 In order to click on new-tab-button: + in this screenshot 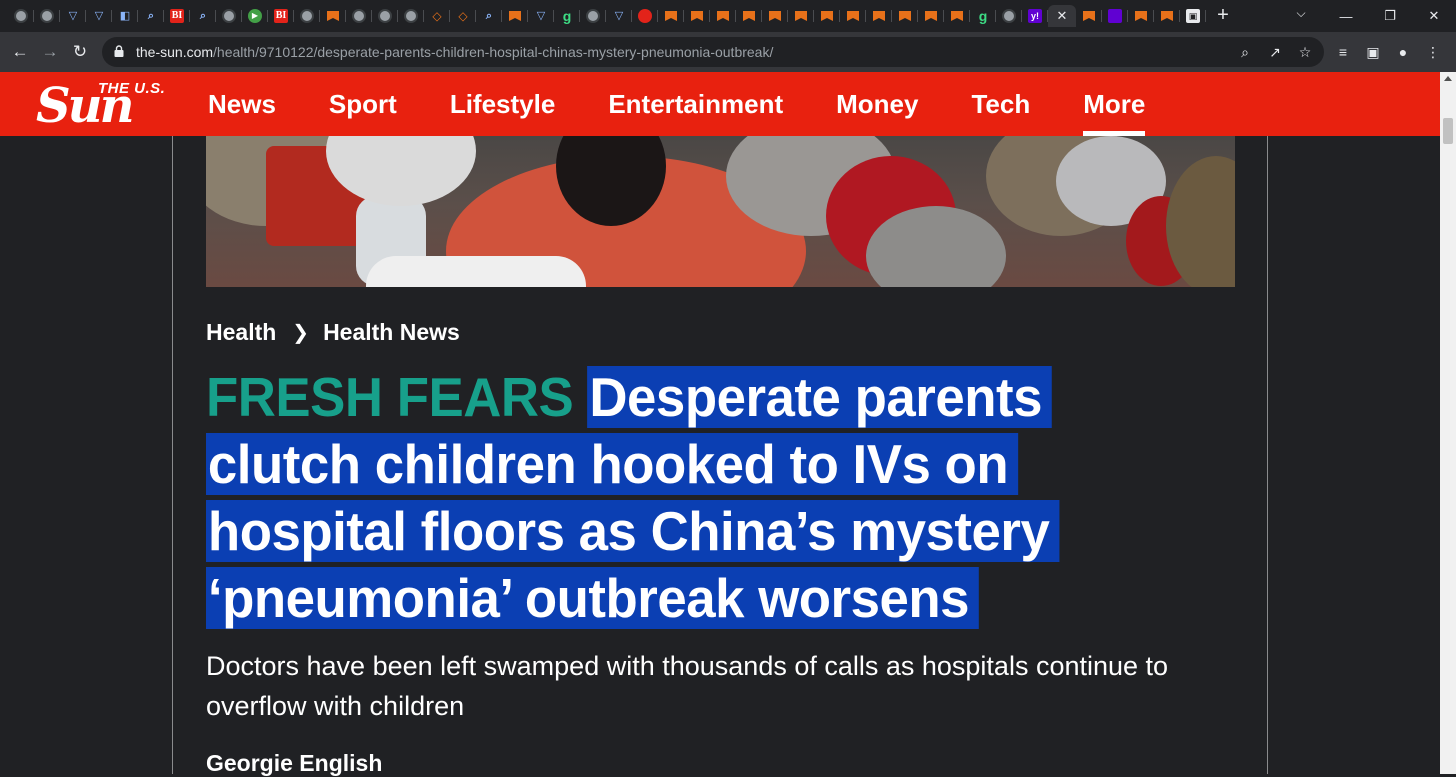, I will do `click(1223, 15)`.